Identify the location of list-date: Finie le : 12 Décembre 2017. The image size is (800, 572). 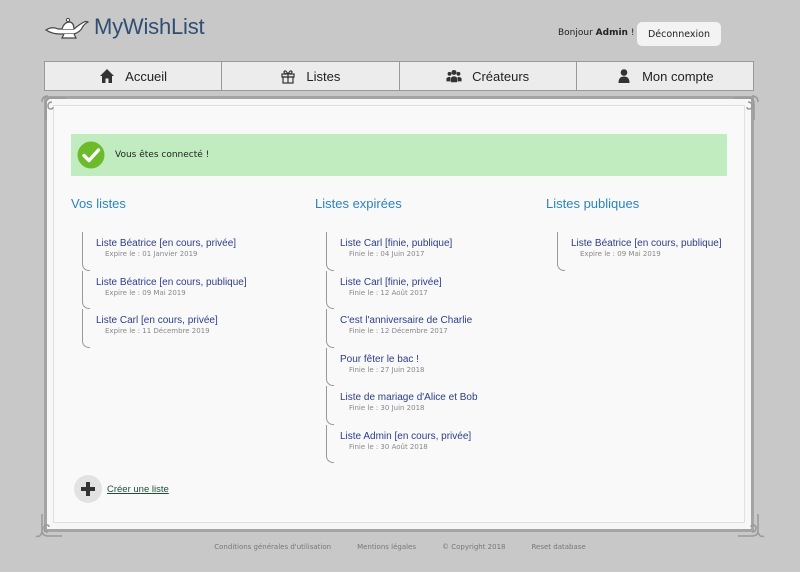
(398, 331).